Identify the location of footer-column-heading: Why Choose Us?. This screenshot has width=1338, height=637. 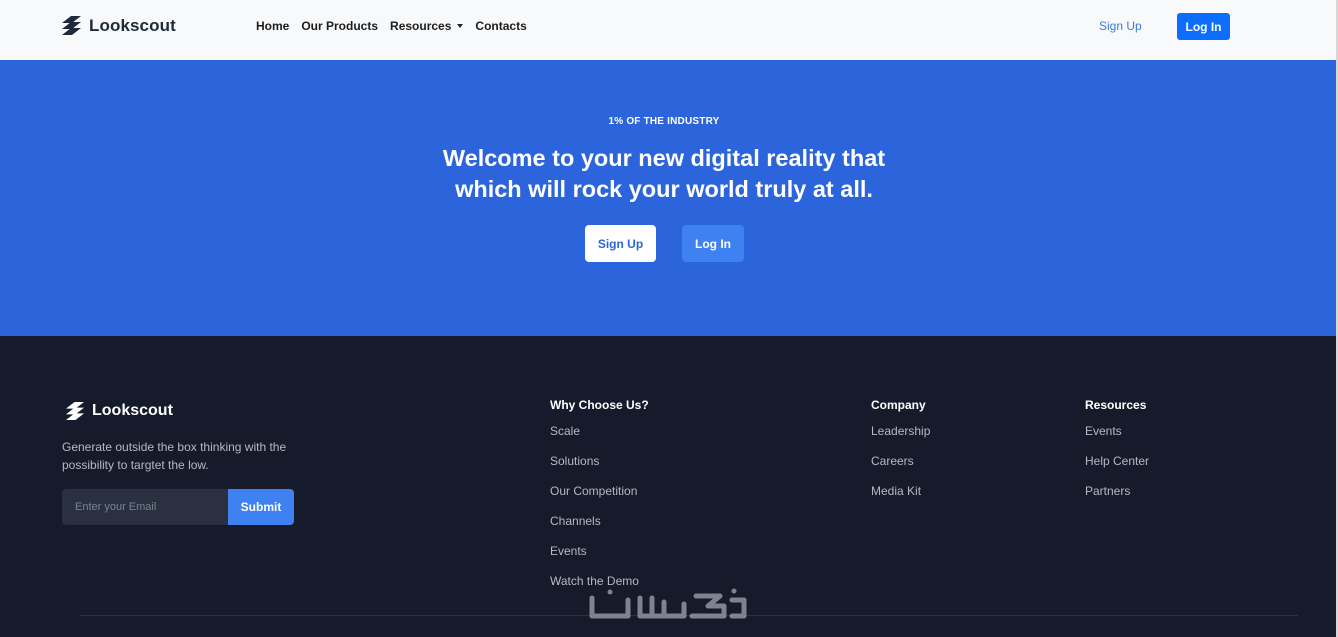
(599, 405).